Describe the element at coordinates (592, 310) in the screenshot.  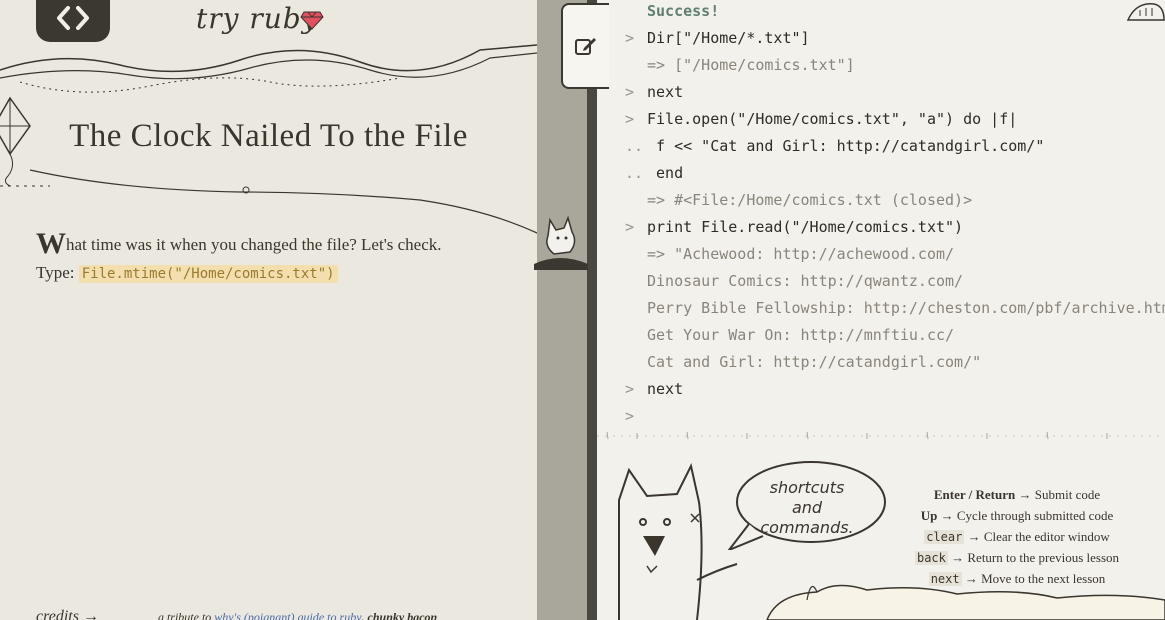
I see `pane-divider-edge` at that location.